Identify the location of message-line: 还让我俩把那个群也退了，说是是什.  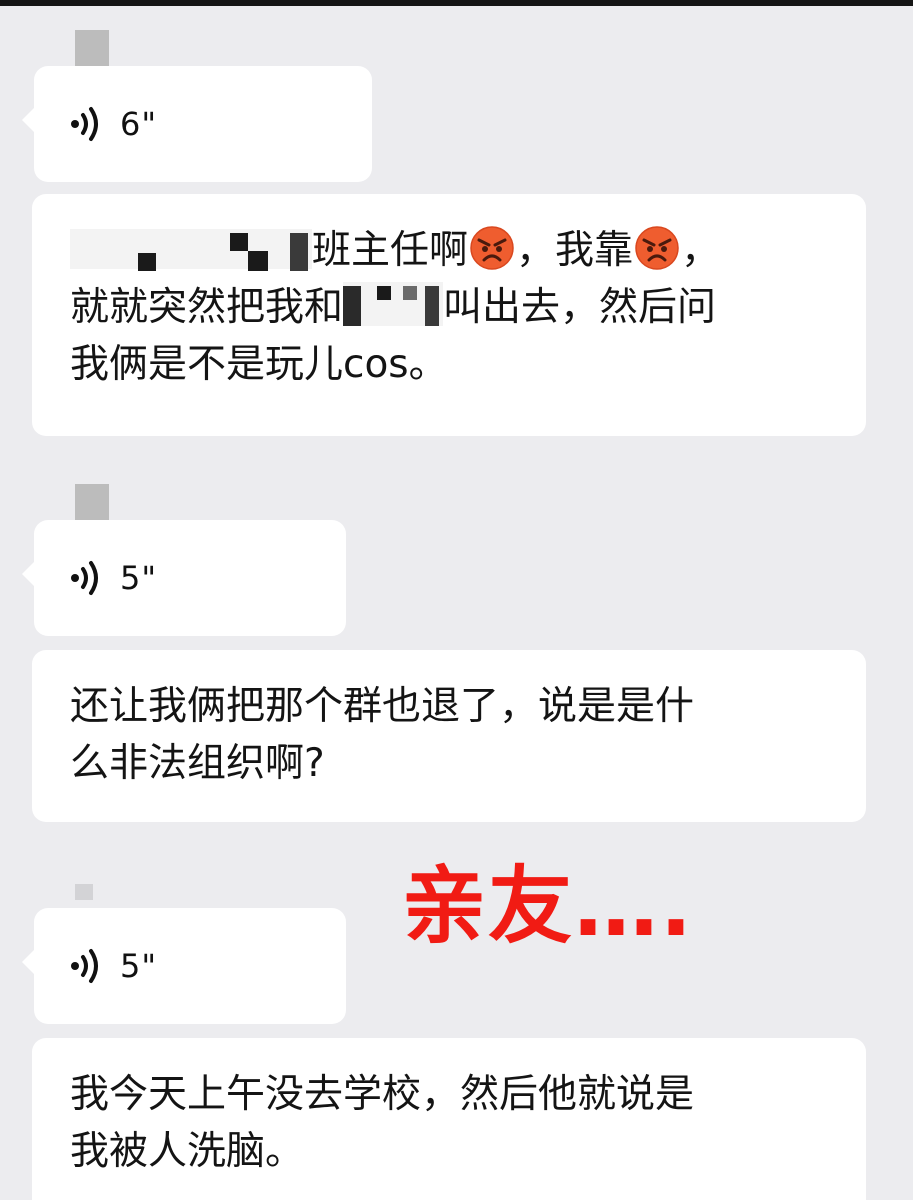
(382, 706).